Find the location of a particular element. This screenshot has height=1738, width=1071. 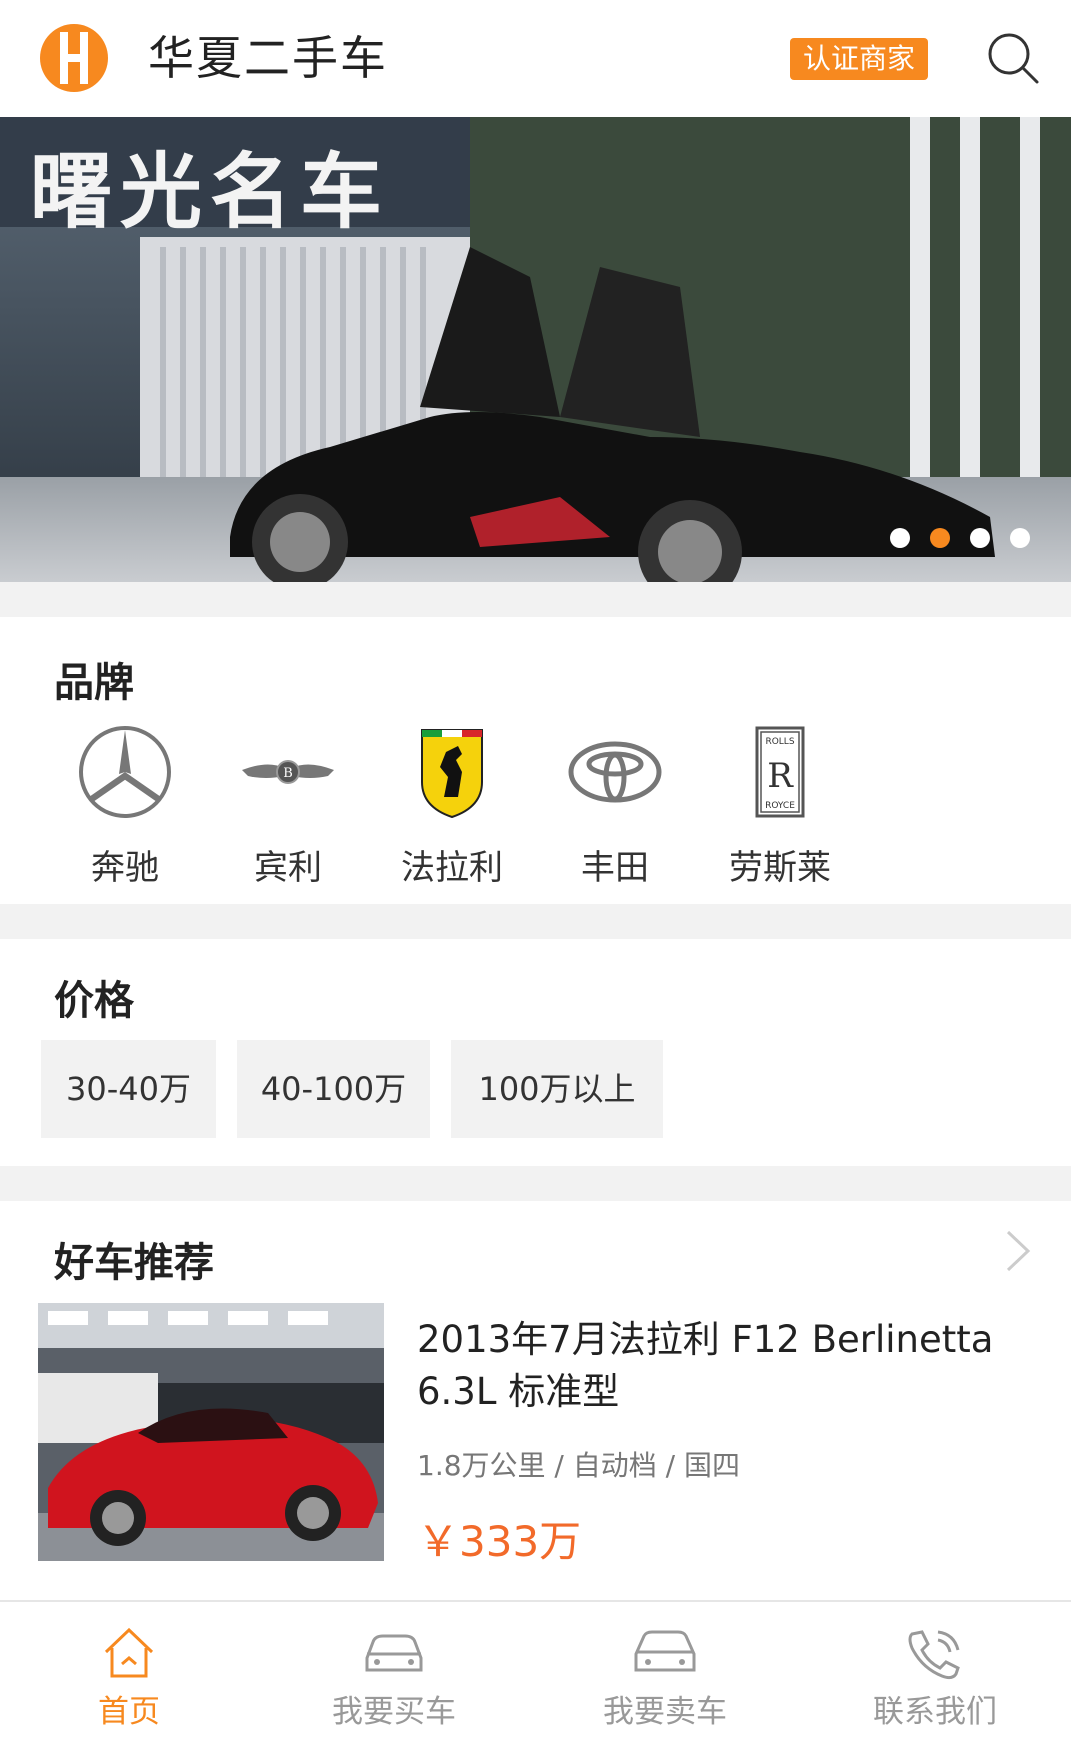

svg-text: B is located at coordinates (288, 773).